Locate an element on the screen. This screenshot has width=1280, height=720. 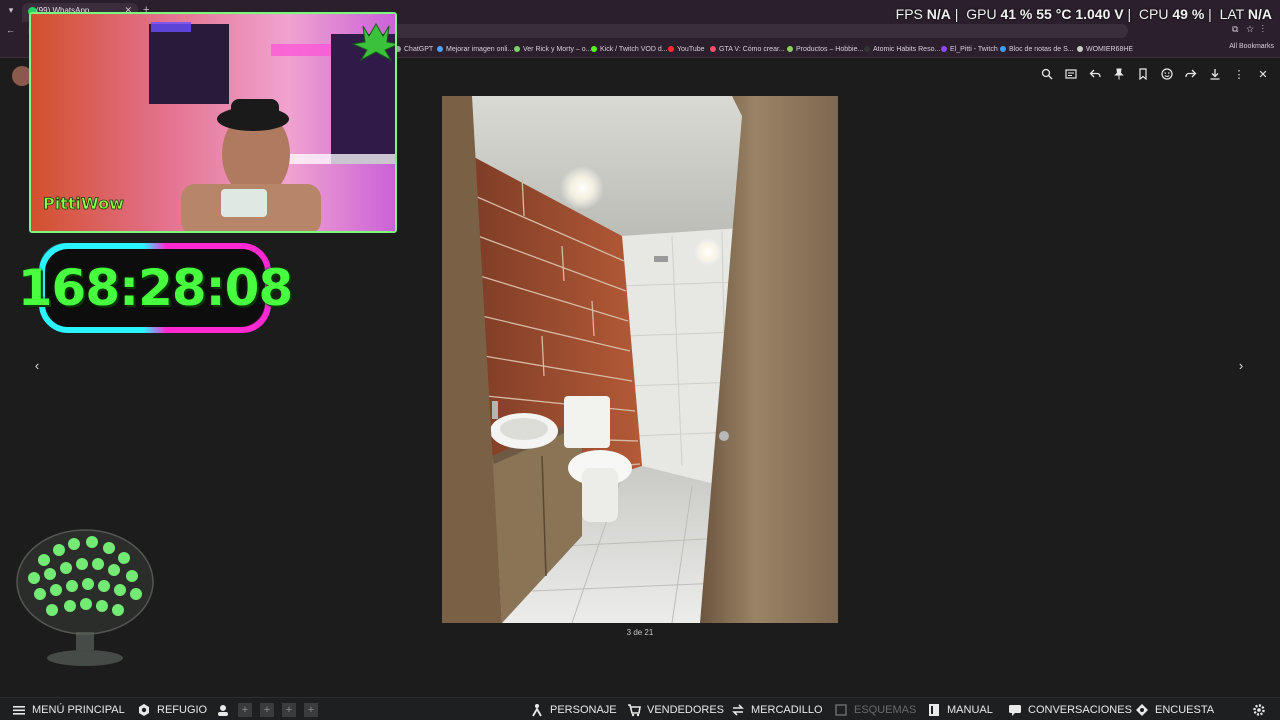
main-menu-button: MENÚ PRINCIPAL is located at coordinates (68, 710).